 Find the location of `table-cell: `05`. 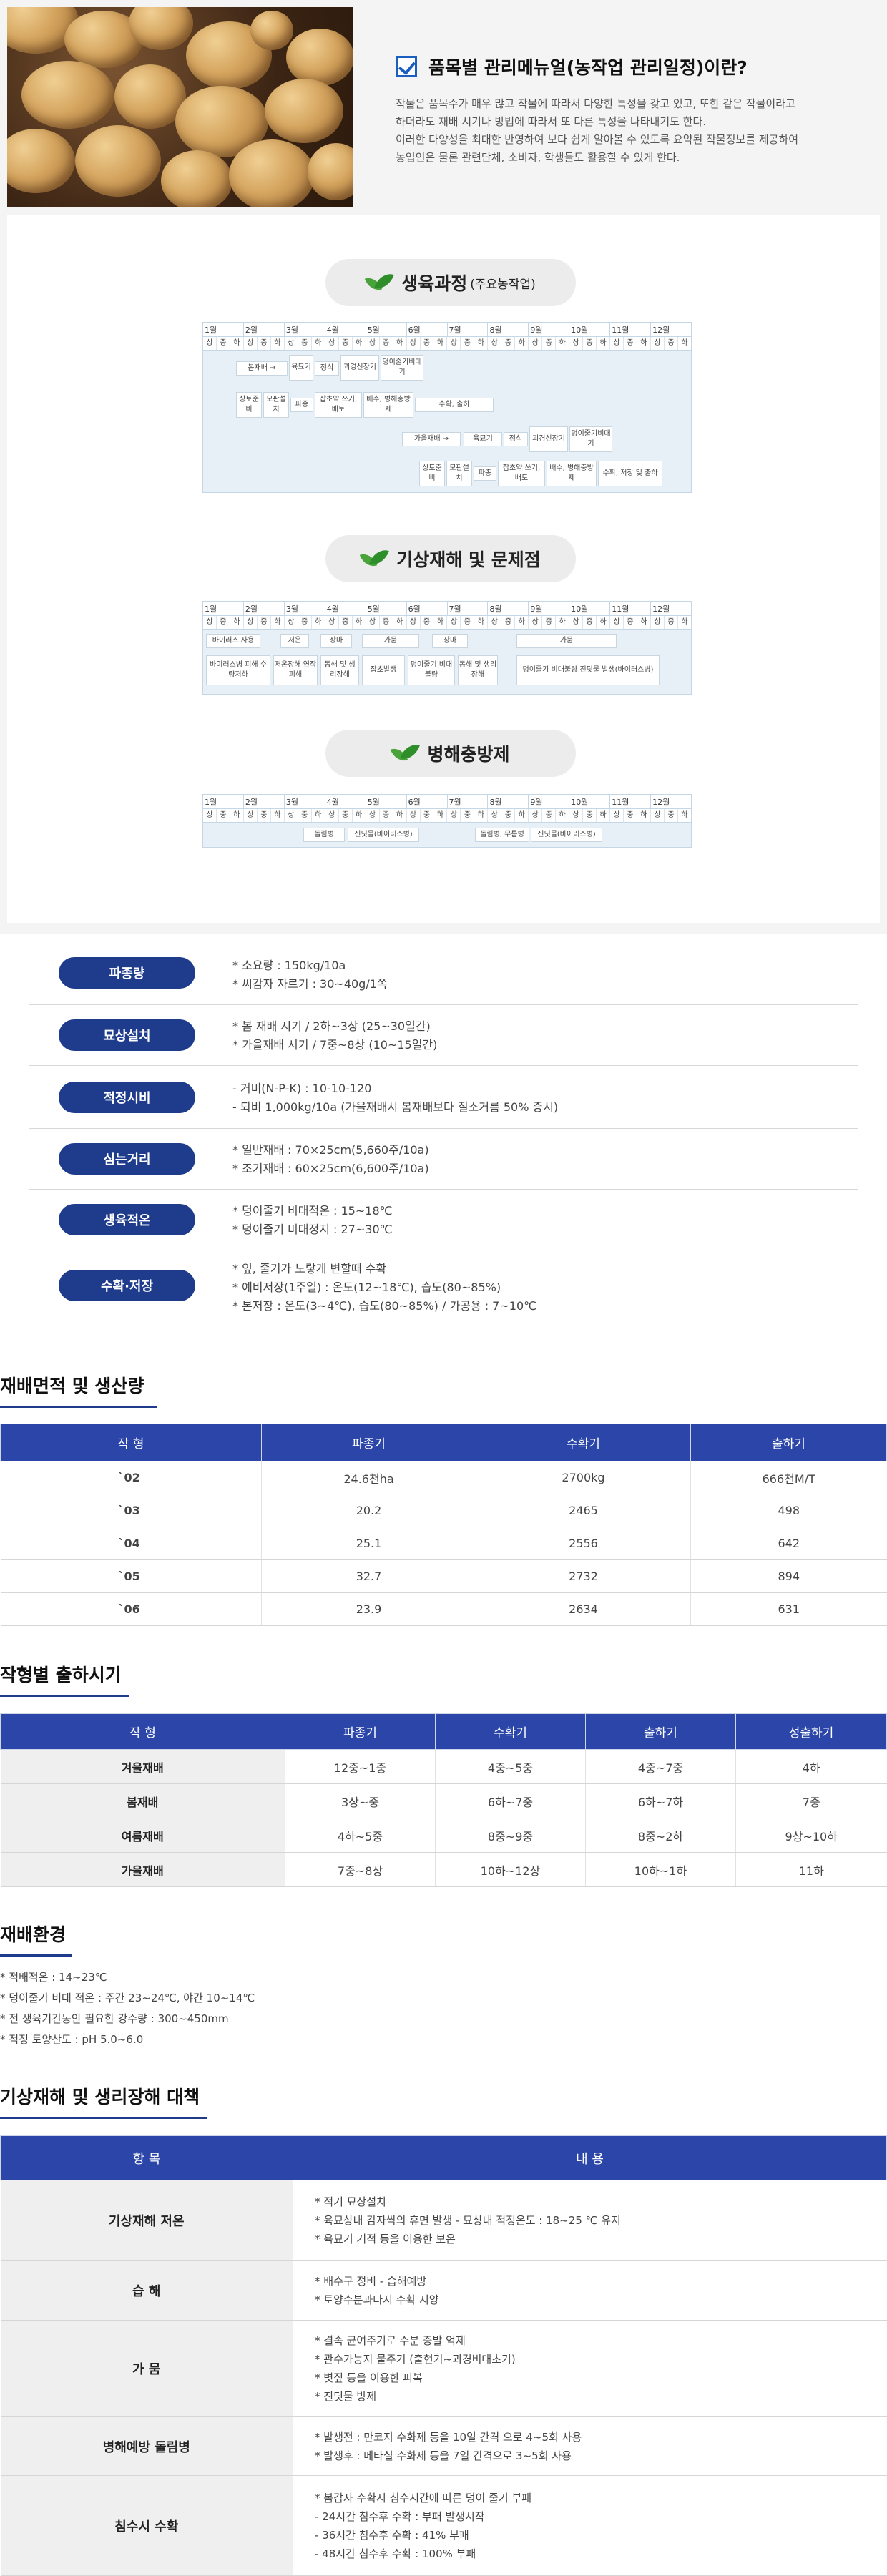

table-cell: `05 is located at coordinates (131, 1576).